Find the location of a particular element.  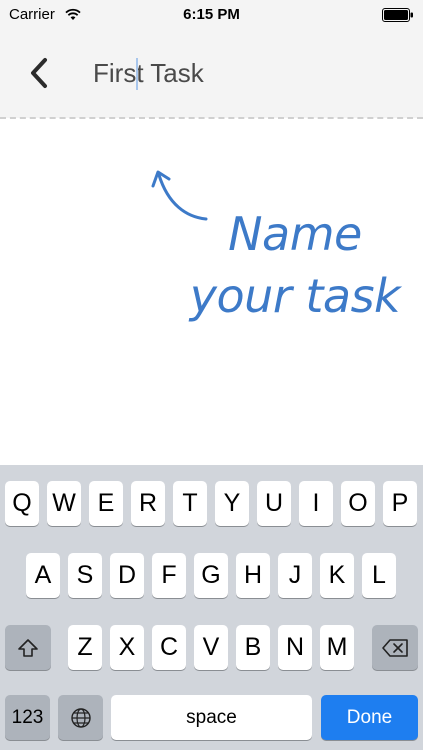

key-b: B is located at coordinates (253, 647).